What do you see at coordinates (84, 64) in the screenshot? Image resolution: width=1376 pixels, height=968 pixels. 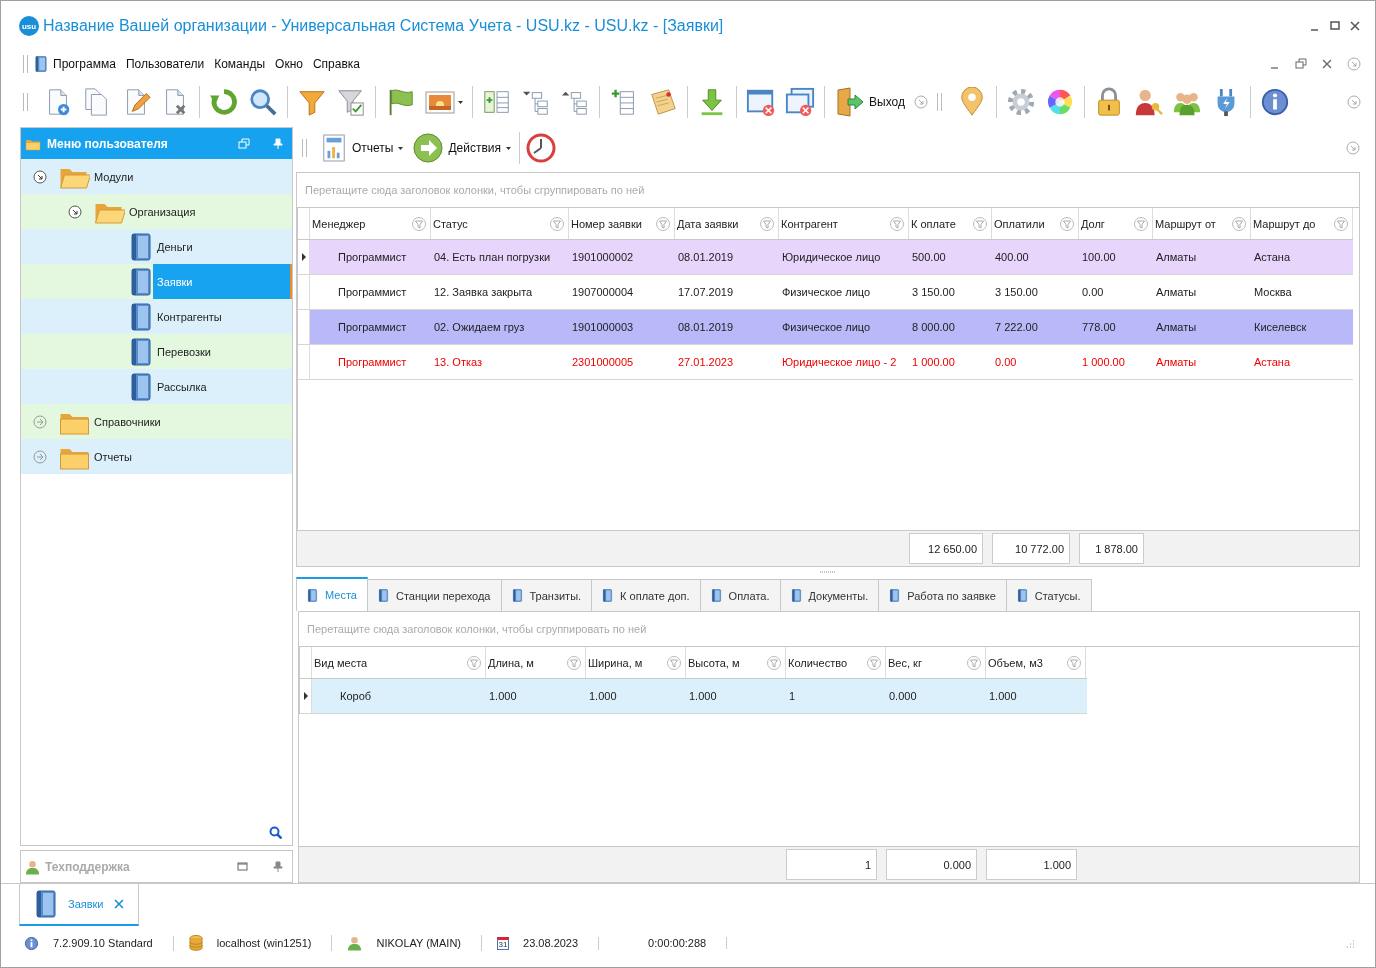 I see `menu-item: Программа` at bounding box center [84, 64].